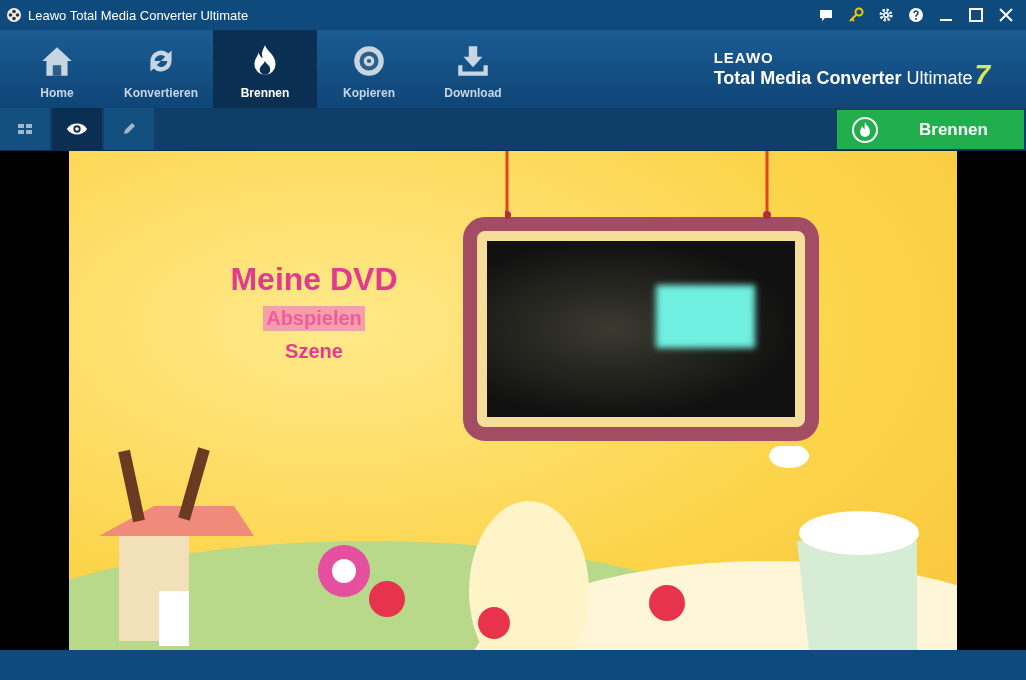  What do you see at coordinates (57, 69) in the screenshot?
I see `nav-tab: Home` at bounding box center [57, 69].